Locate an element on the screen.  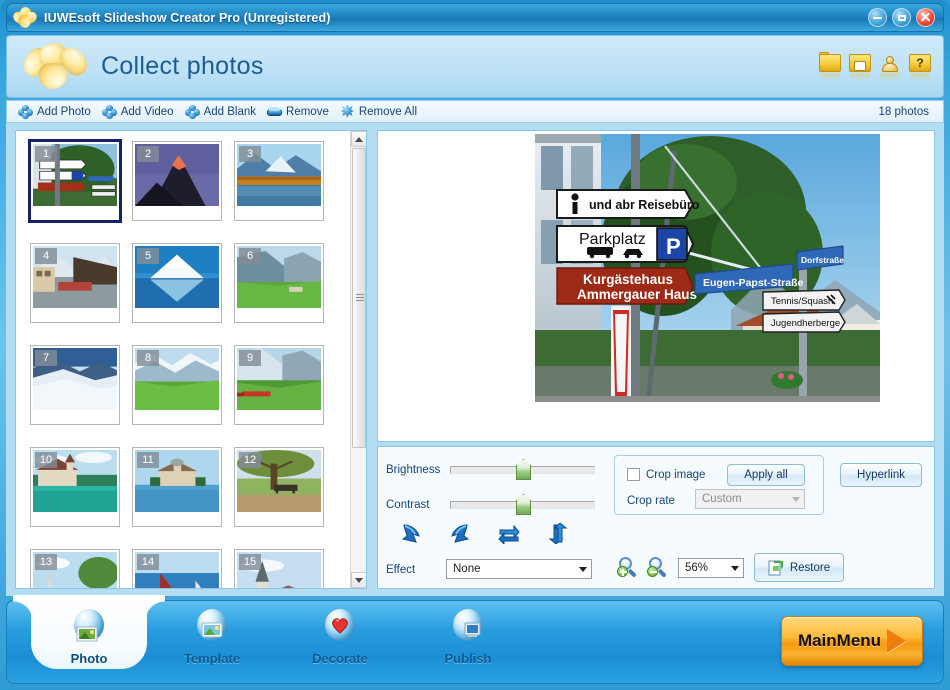
svg-text: Dorfstraße is located at coordinates (822, 260).